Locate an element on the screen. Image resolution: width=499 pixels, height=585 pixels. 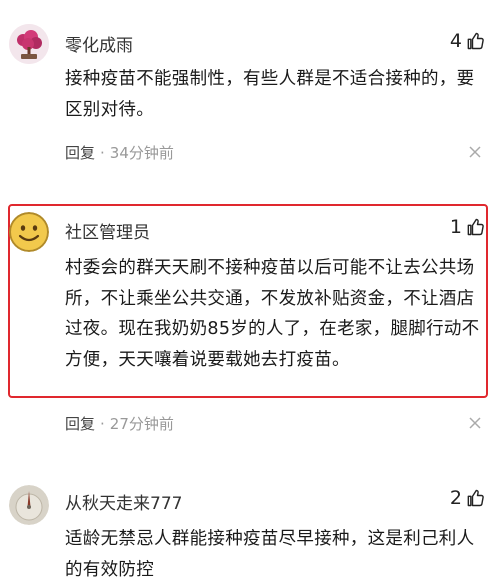
timestamp: 27分钟前 is located at coordinates (141, 424).